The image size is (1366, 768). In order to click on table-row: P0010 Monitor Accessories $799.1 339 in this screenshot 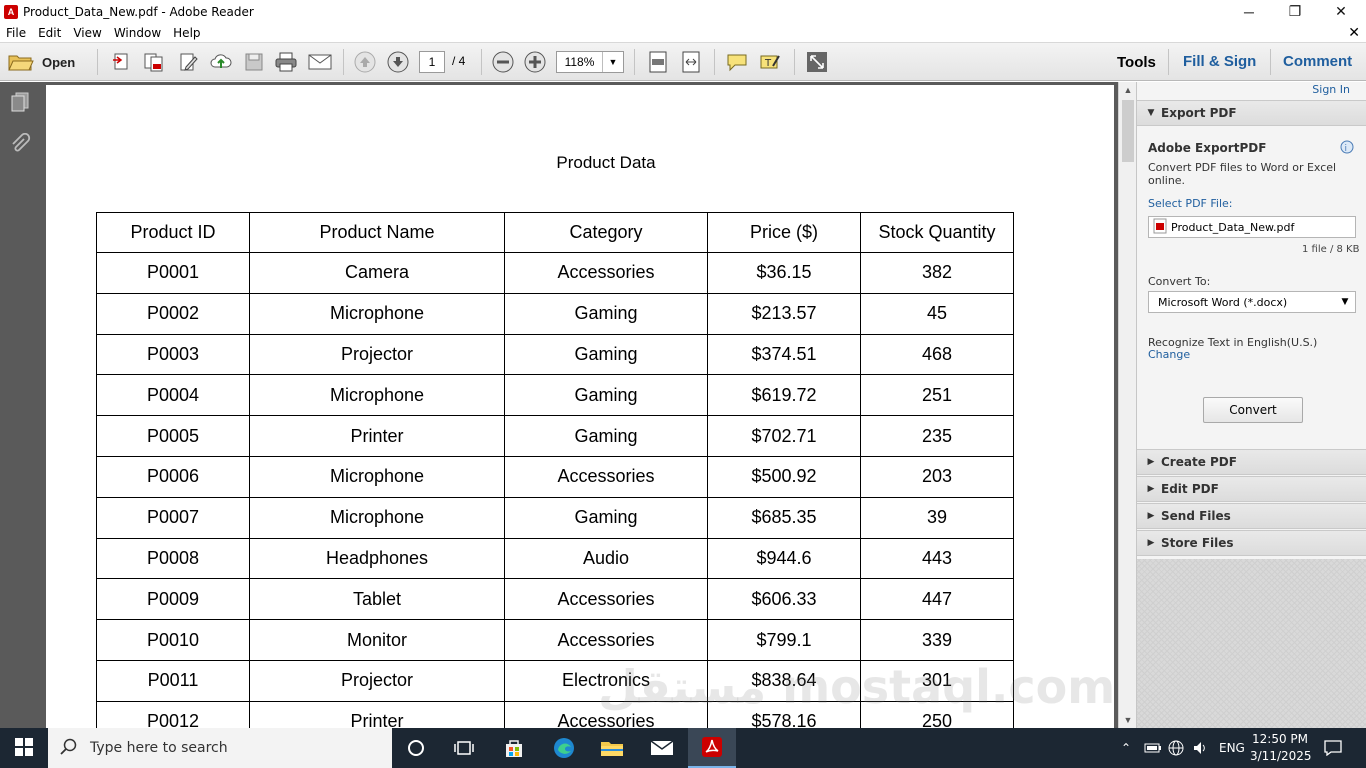, I will do `click(555, 640)`.